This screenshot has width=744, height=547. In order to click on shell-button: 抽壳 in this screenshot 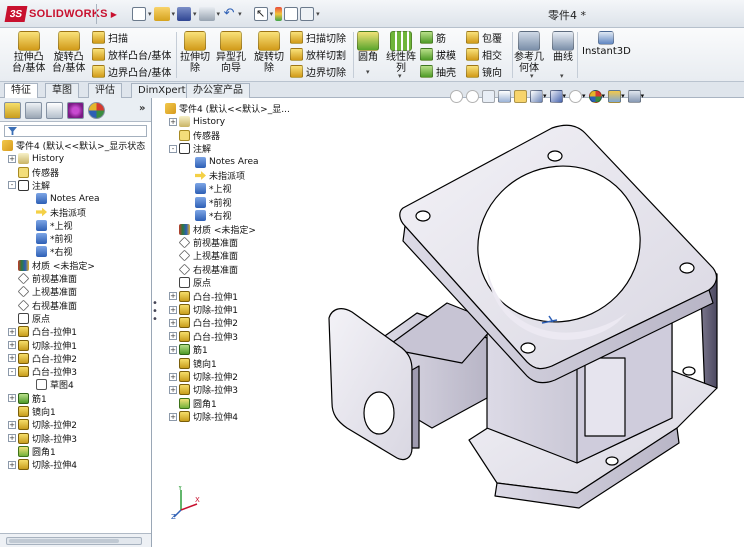, I will do `click(438, 71)`.